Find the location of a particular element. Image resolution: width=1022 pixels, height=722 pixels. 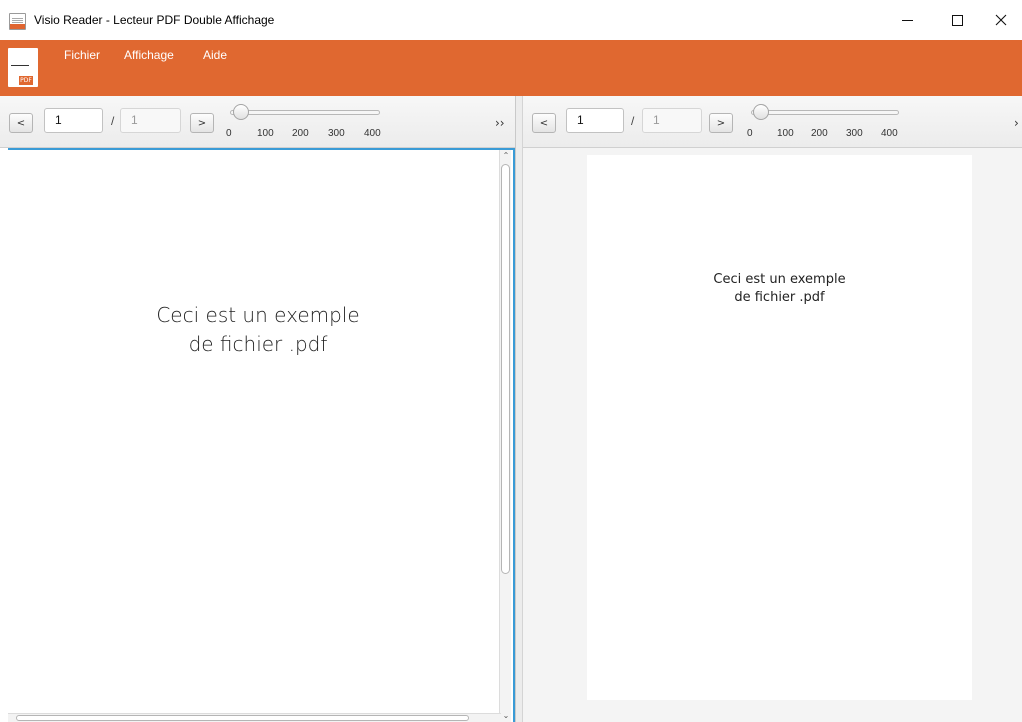

left-zoom-slider-thumb is located at coordinates (241, 112).